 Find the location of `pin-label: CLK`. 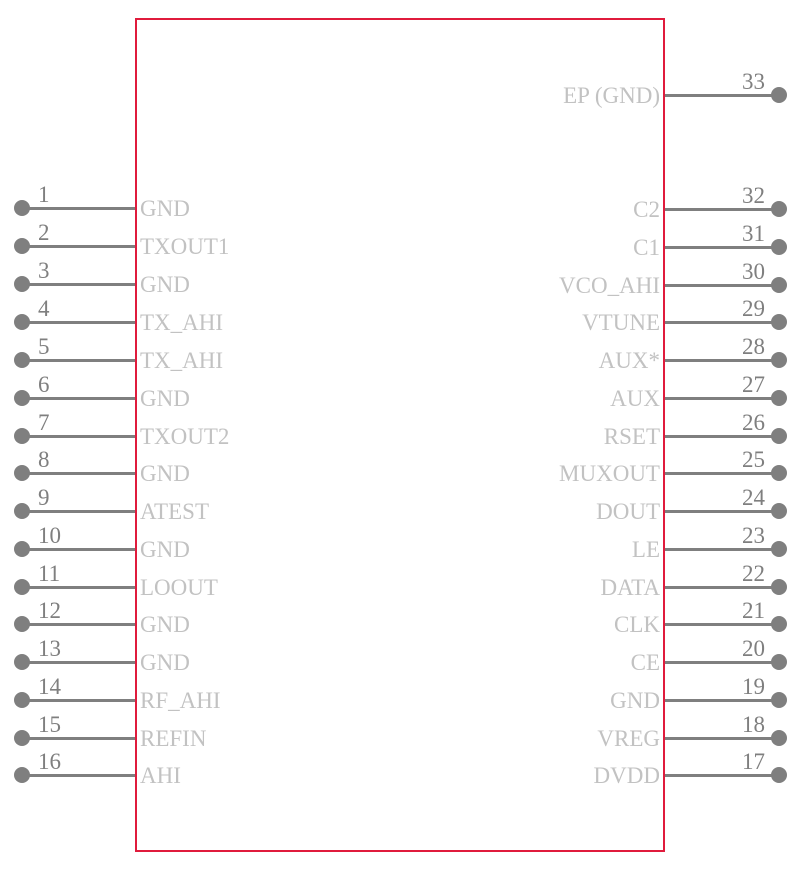

pin-label: CLK is located at coordinates (637, 624).